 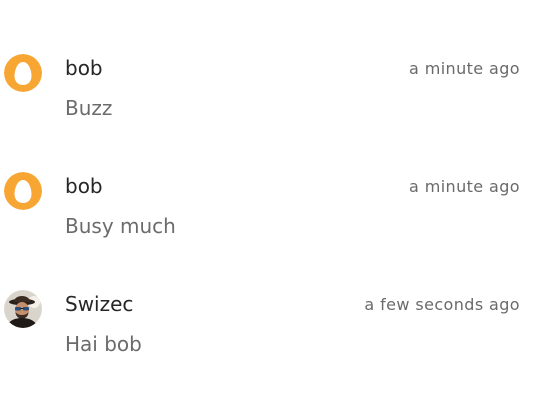 What do you see at coordinates (103, 344) in the screenshot?
I see `message-text: Hai bob` at bounding box center [103, 344].